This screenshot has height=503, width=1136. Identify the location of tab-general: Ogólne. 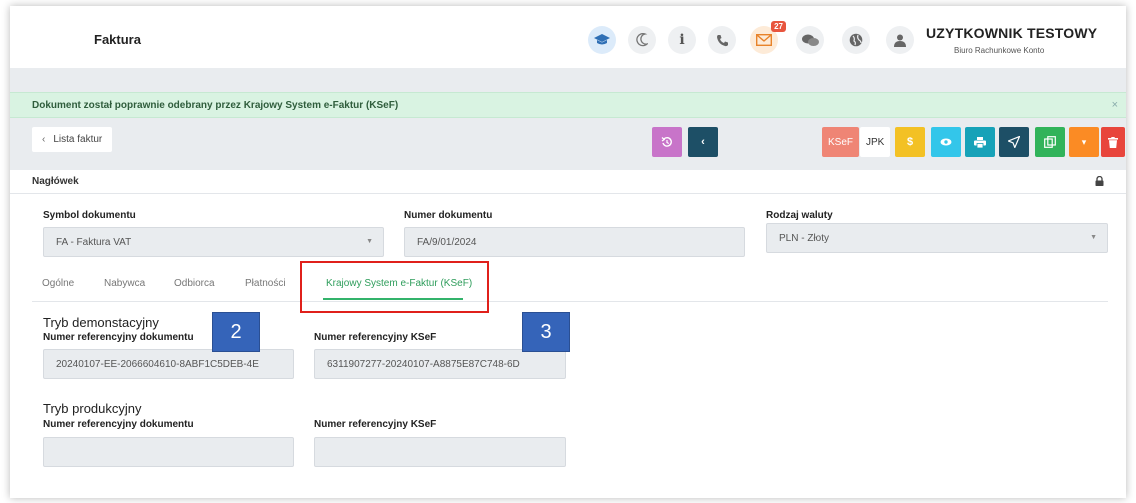
(58, 283).